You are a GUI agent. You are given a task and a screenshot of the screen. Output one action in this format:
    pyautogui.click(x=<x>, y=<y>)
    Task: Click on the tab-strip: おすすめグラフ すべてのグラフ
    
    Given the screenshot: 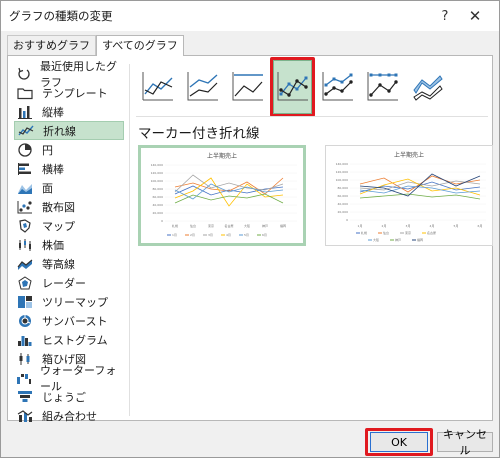 What is the action you would take?
    pyautogui.click(x=95, y=45)
    